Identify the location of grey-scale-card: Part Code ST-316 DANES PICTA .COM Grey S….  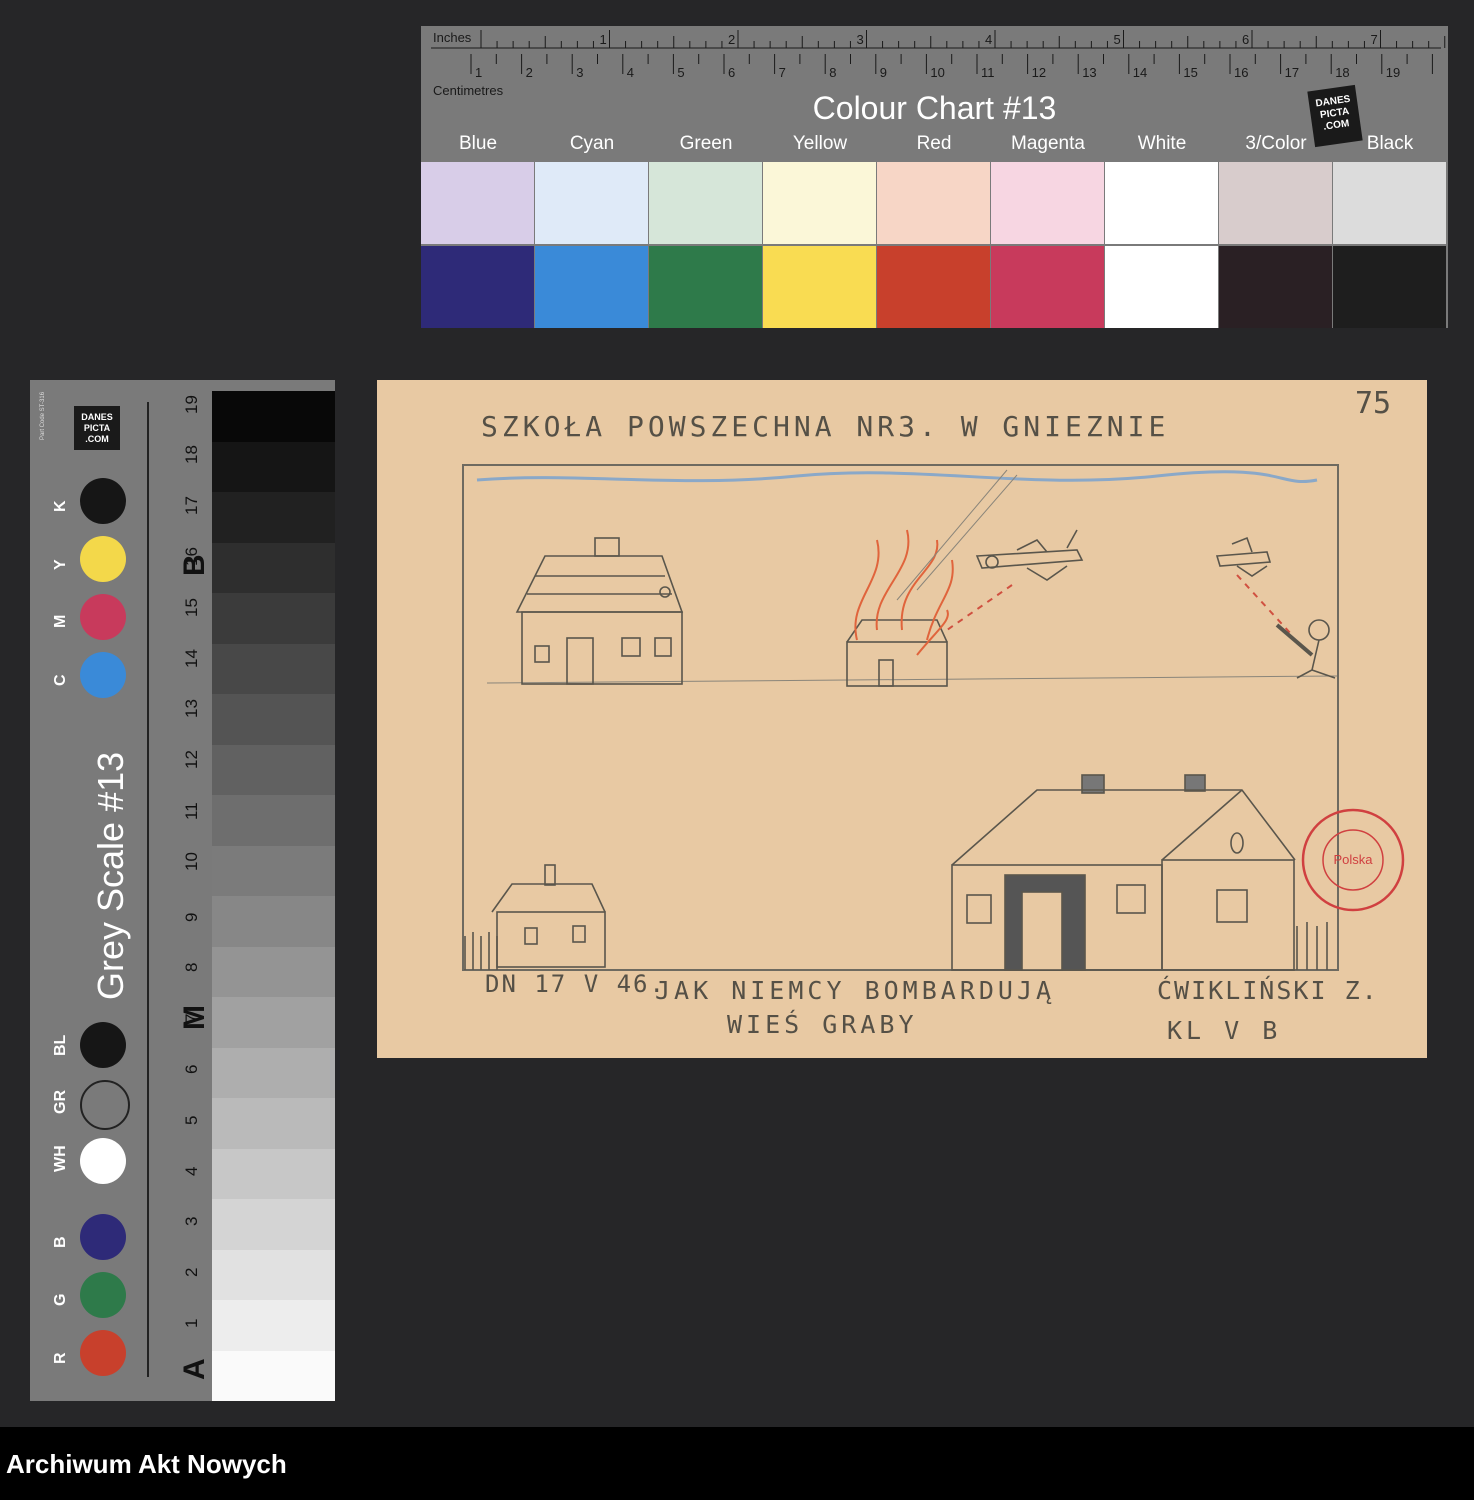
(182, 890).